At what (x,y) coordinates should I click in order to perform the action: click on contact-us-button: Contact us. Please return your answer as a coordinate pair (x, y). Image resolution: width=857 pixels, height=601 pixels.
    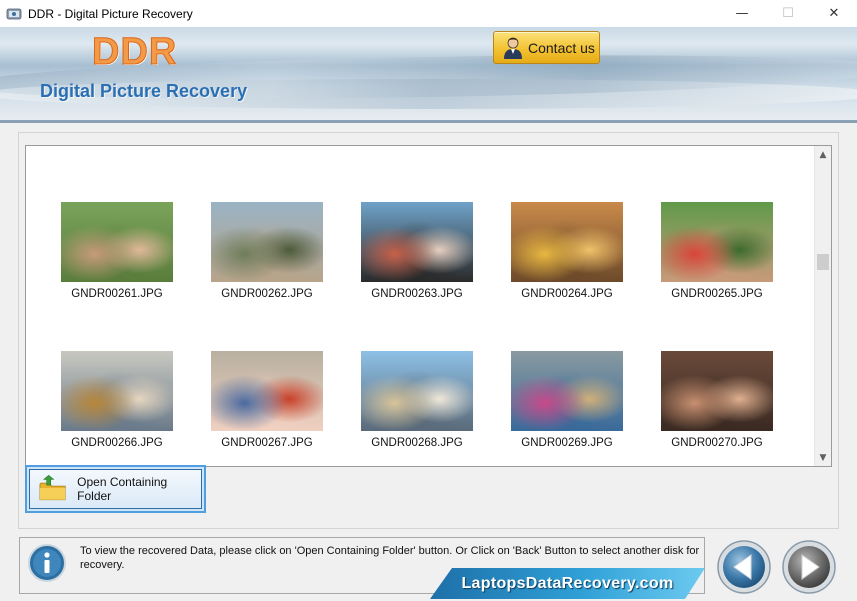
    Looking at the image, I should click on (546, 47).